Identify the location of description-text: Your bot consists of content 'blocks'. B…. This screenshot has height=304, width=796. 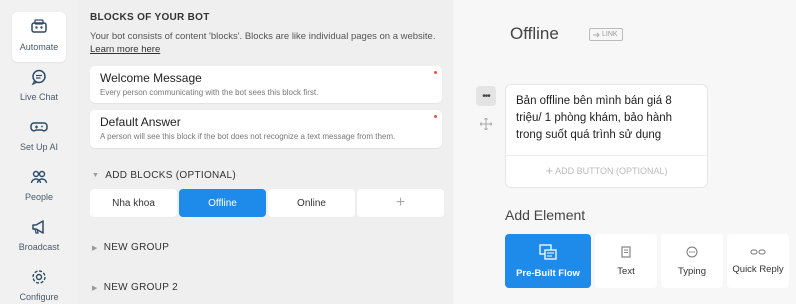
(263, 36).